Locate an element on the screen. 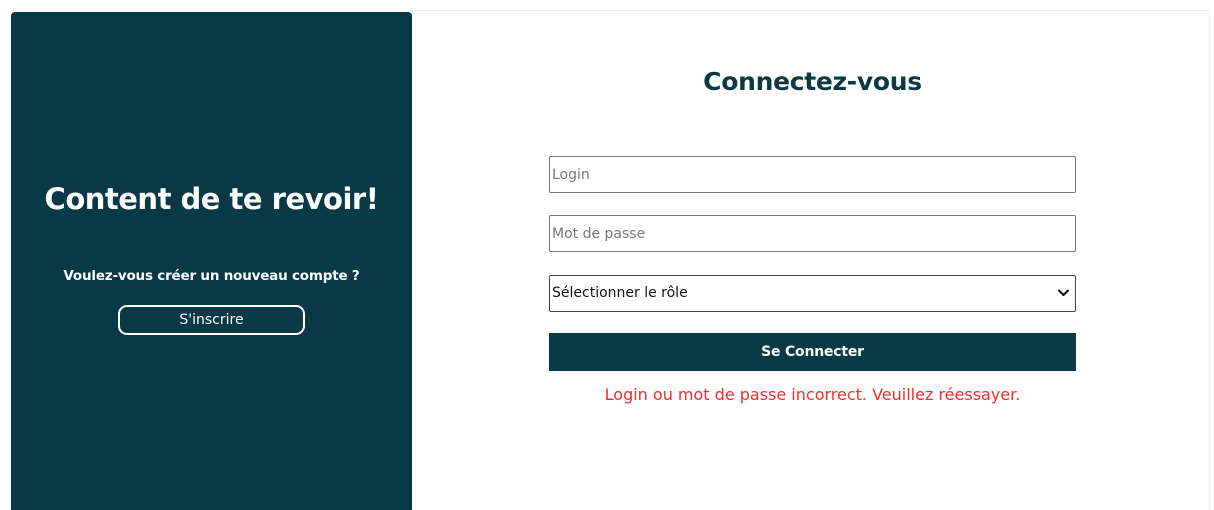 This screenshot has height=510, width=1214. signup-question: Voulez-vous créer un nouveau compte ? is located at coordinates (211, 276).